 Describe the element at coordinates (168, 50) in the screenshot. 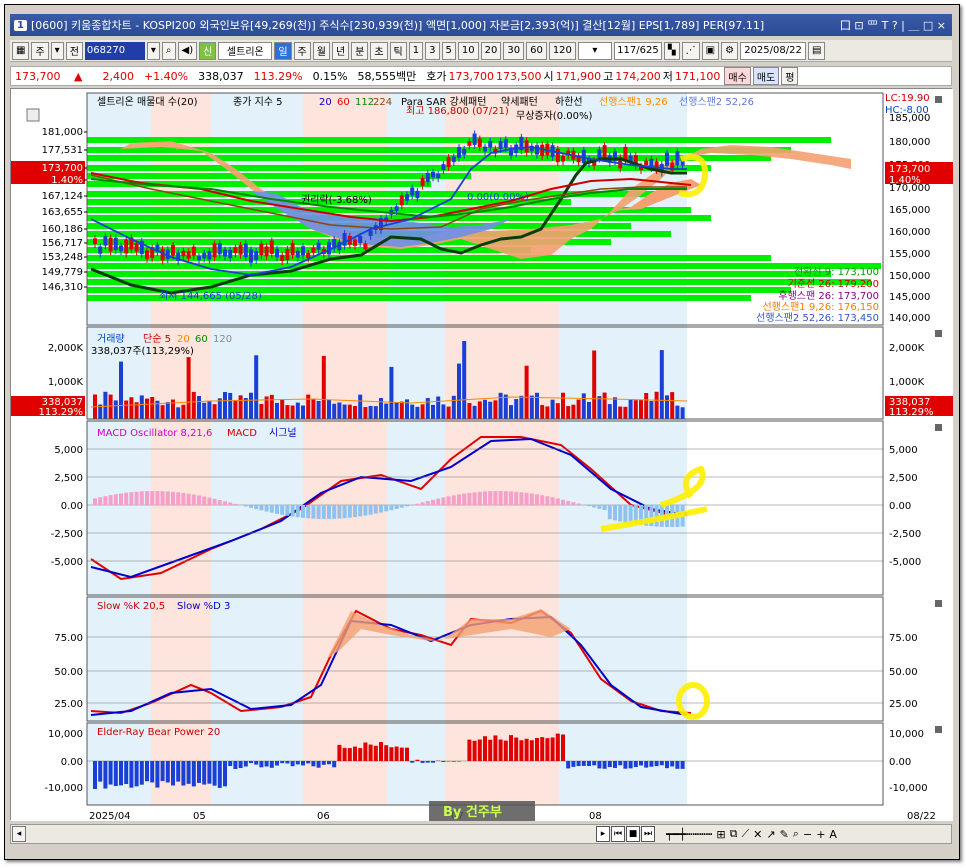

I see `search-icon: ⌕` at that location.